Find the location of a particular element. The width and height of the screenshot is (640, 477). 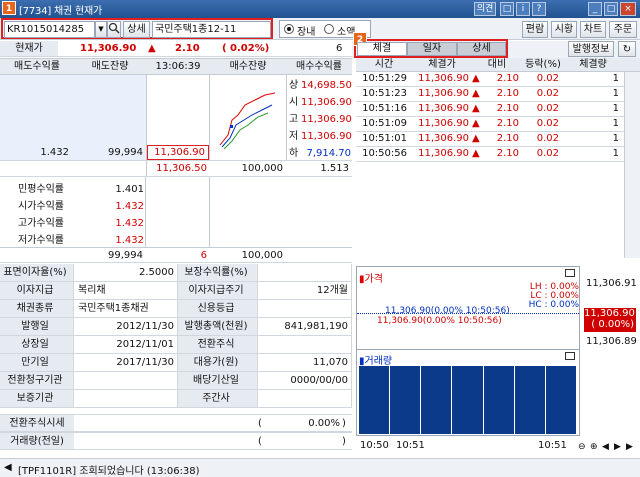

marker-1: 1 is located at coordinates (9, 8).